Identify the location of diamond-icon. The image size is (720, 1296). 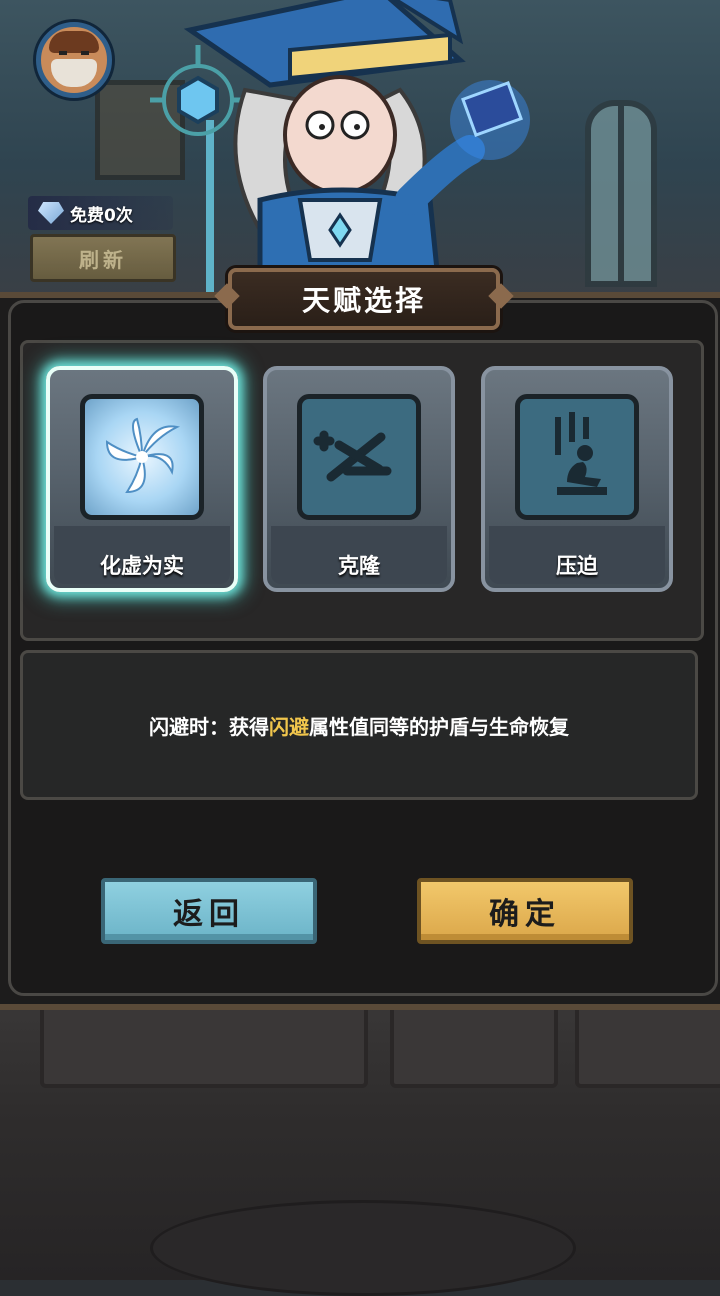
(51, 213).